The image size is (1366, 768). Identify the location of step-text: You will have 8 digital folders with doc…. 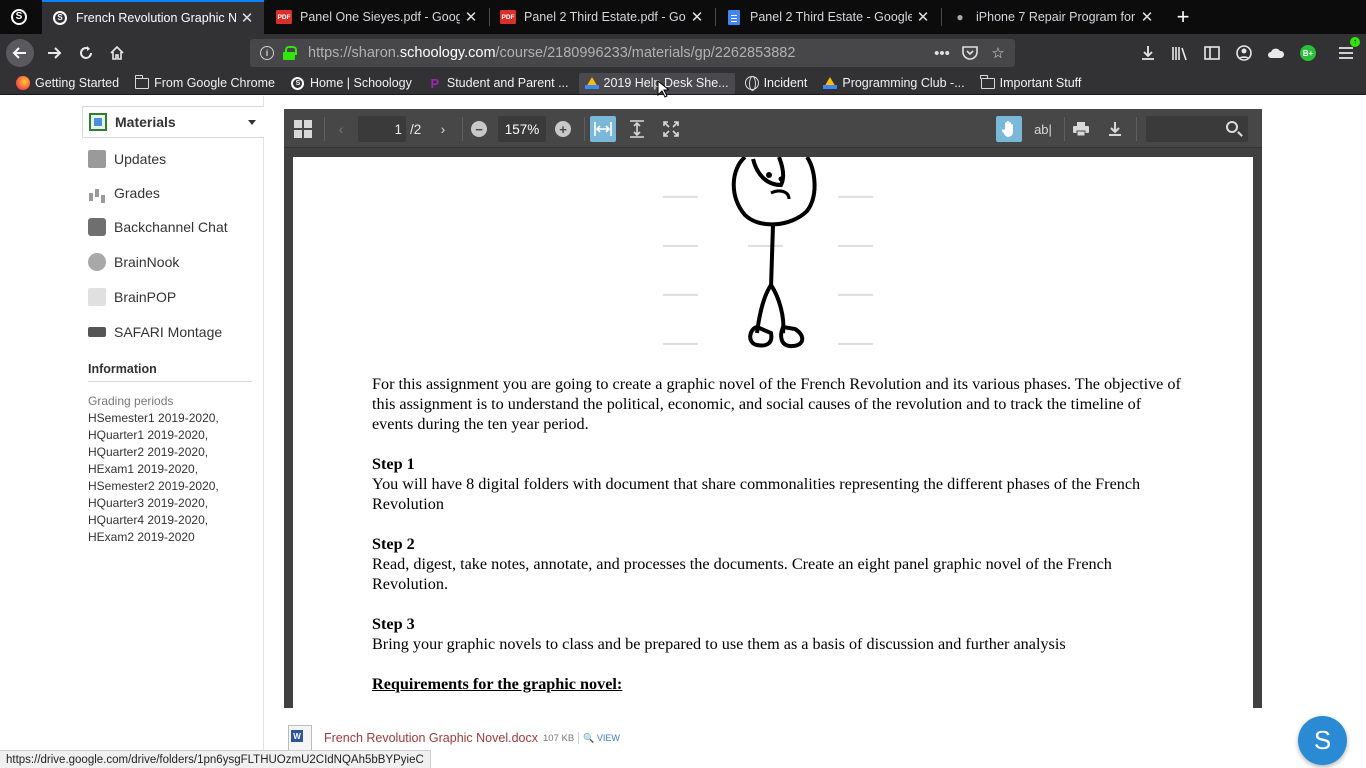
(756, 494).